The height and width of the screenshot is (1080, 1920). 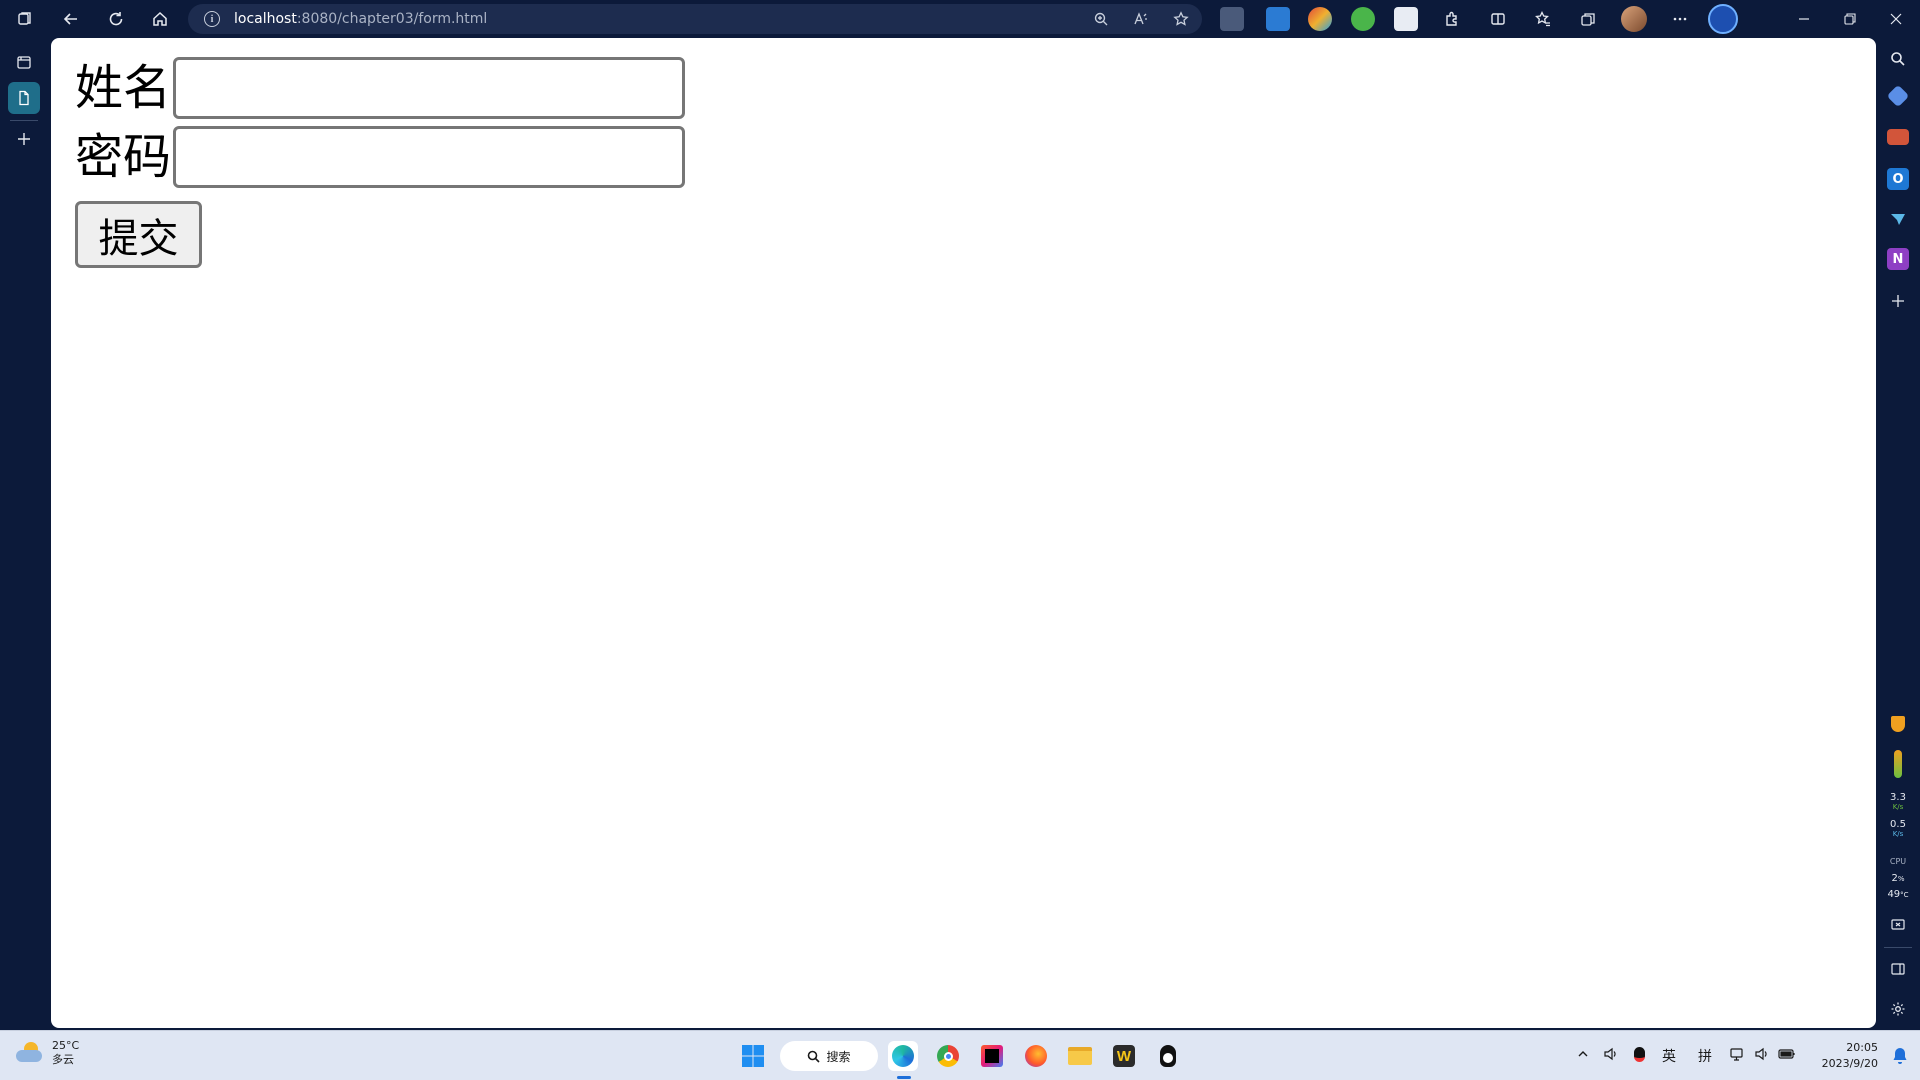 I want to click on home-icon, so click(x=160, y=19).